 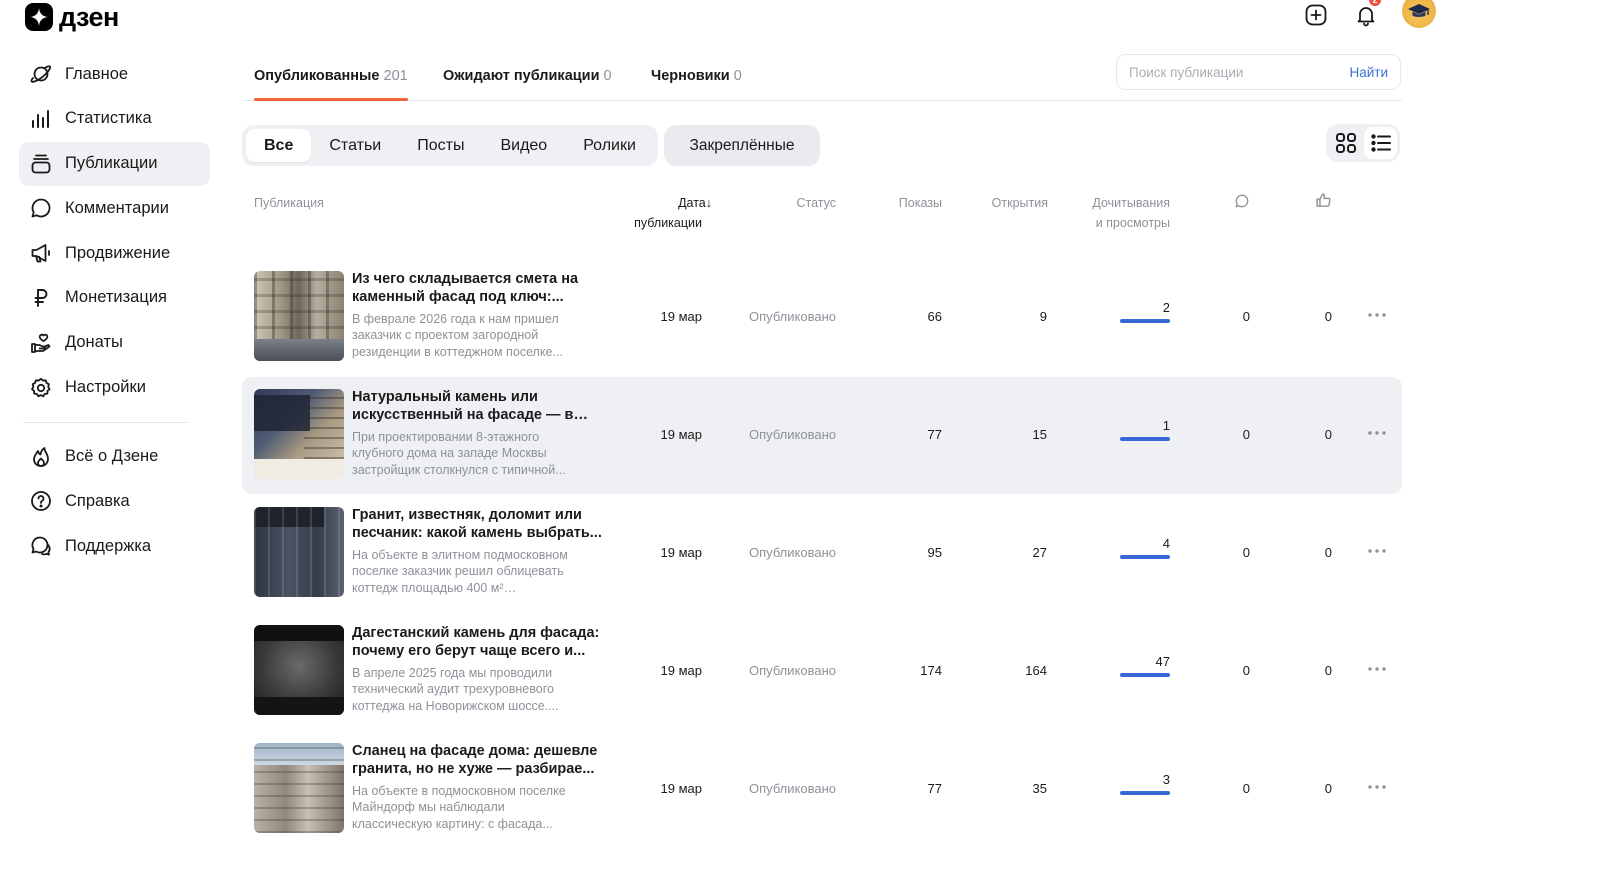 I want to click on column-header-label: Дочитывания, so click(x=1131, y=203).